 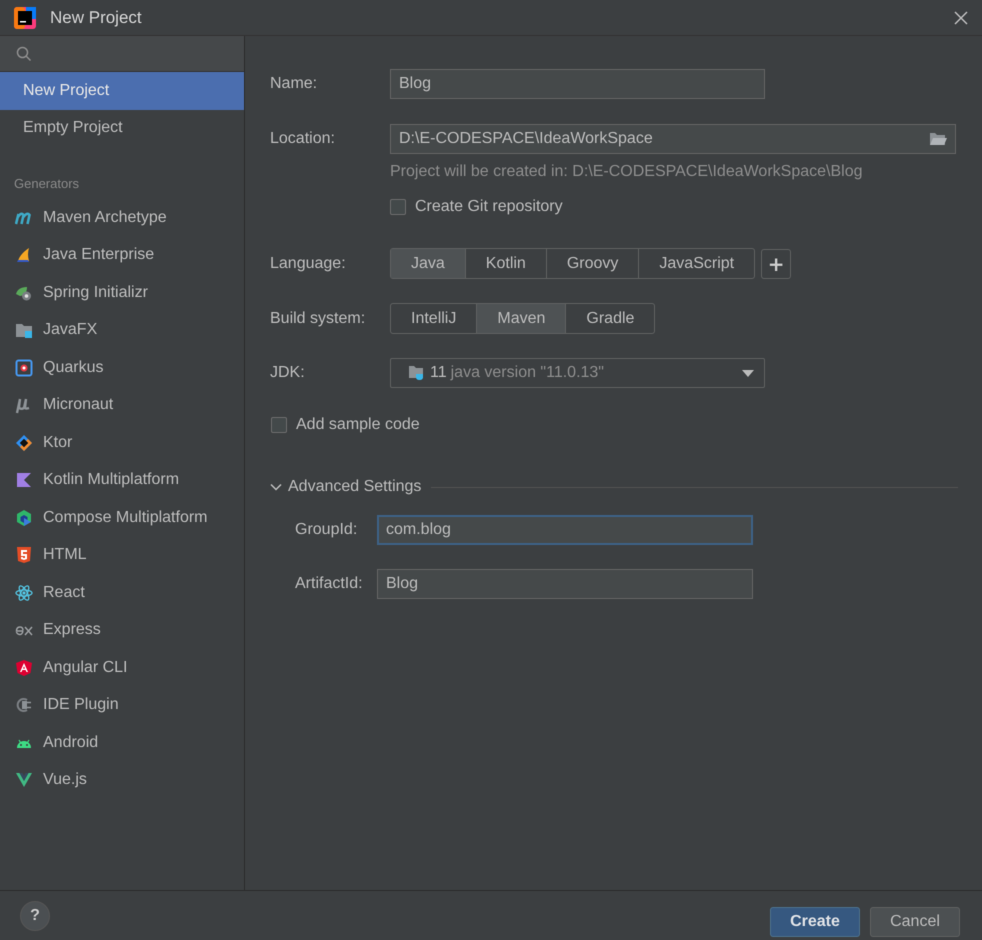 What do you see at coordinates (915, 921) in the screenshot?
I see `cancel-button: Cancel` at bounding box center [915, 921].